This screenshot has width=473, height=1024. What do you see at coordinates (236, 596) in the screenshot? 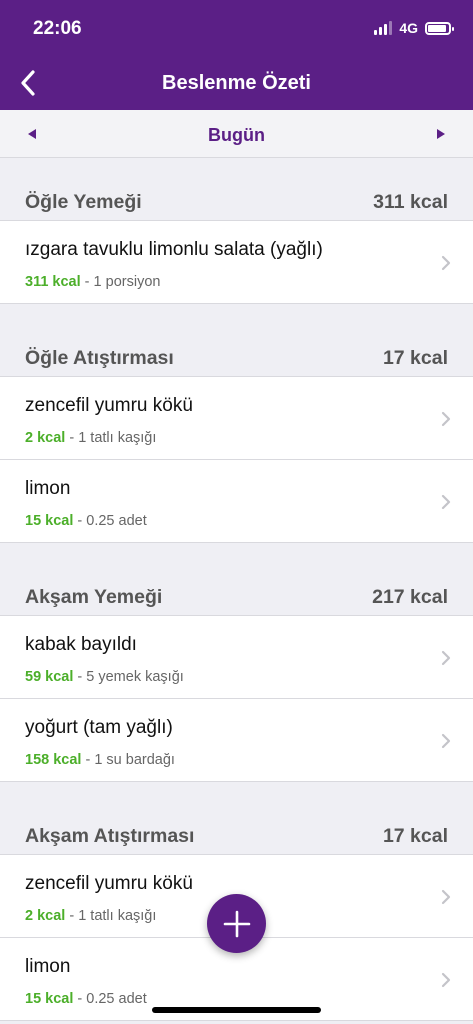
I see `meal-section-header: Akşam Yemeği 217 kcal` at bounding box center [236, 596].